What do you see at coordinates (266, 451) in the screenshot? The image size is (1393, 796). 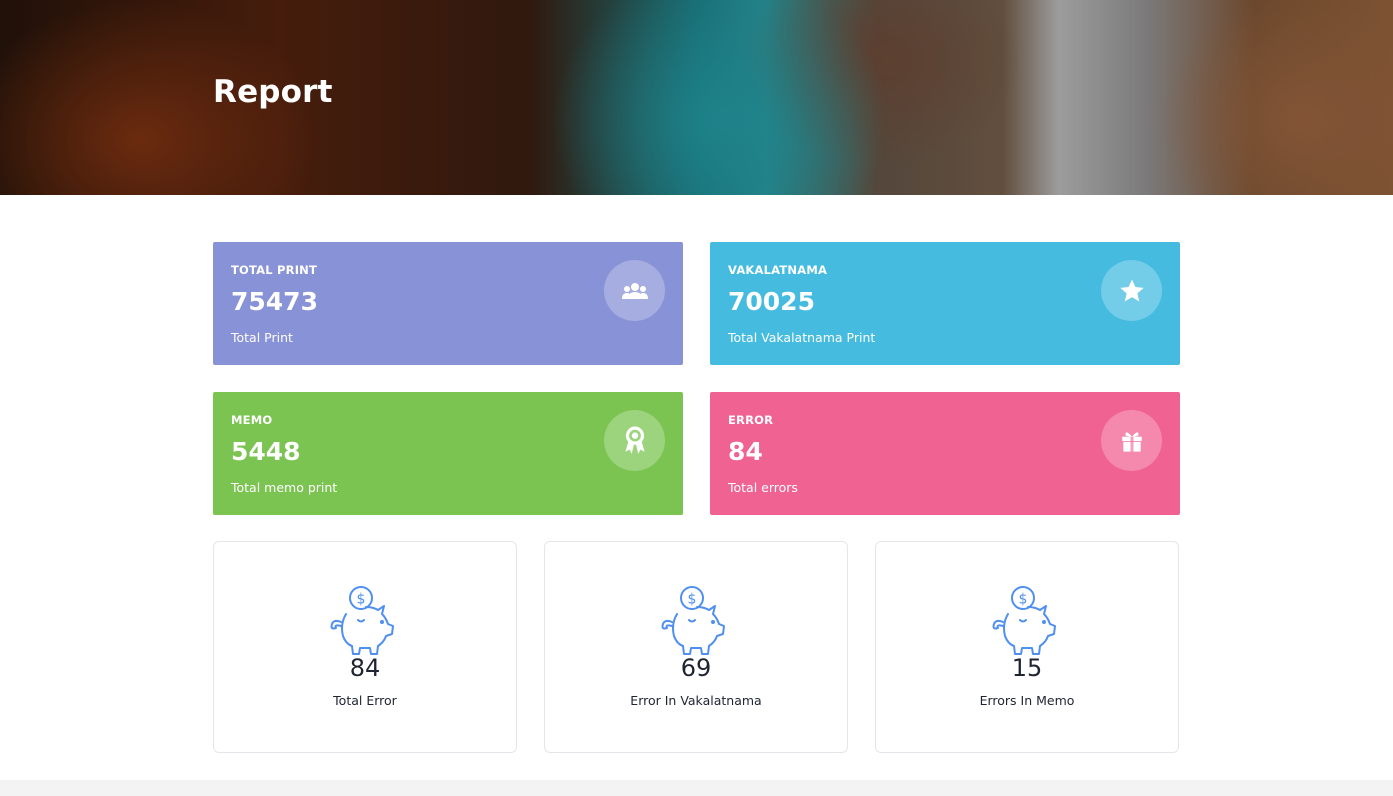 I see `card-value: 5448` at bounding box center [266, 451].